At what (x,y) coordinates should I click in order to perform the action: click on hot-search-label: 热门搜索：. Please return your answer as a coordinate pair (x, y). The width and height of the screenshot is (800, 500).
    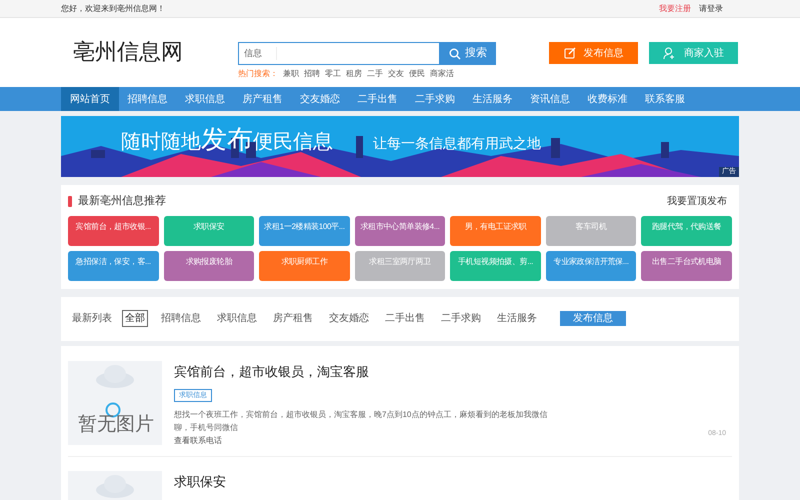
    Looking at the image, I should click on (258, 74).